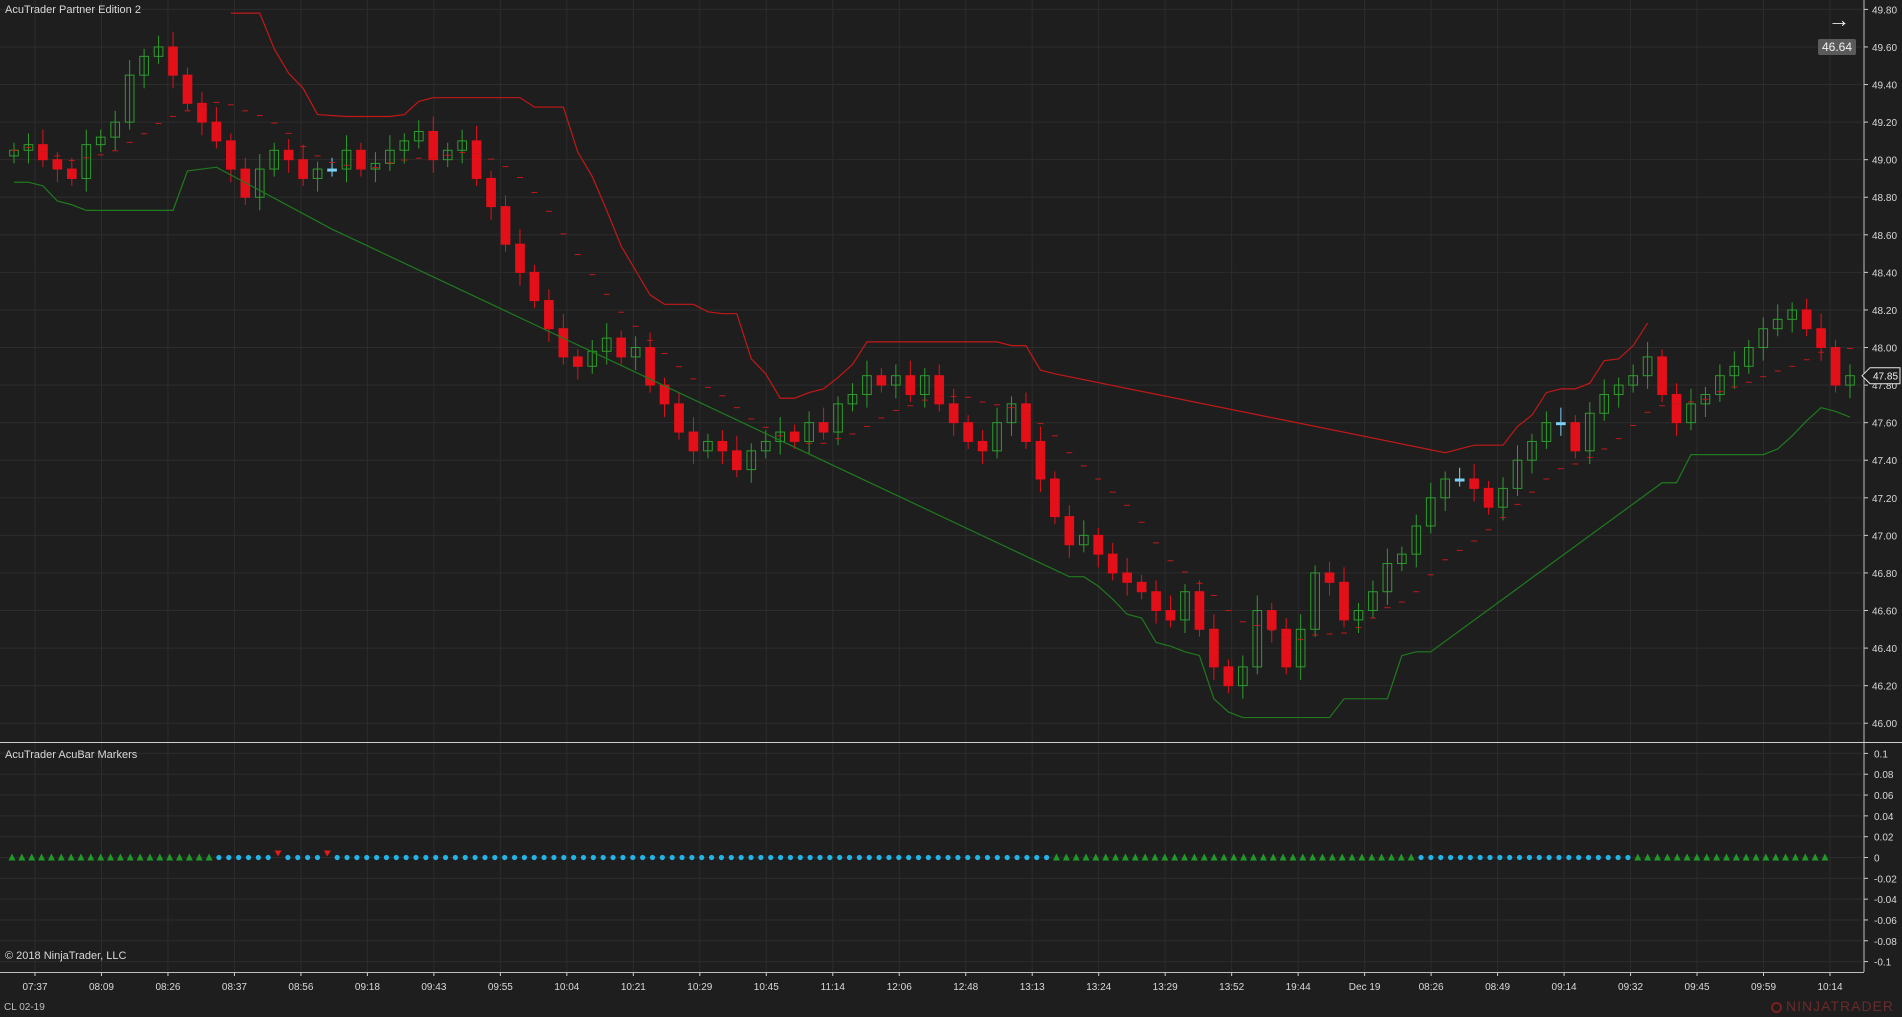 This screenshot has height=1017, width=1902. I want to click on right-arrow-icon: →, so click(1839, 20).